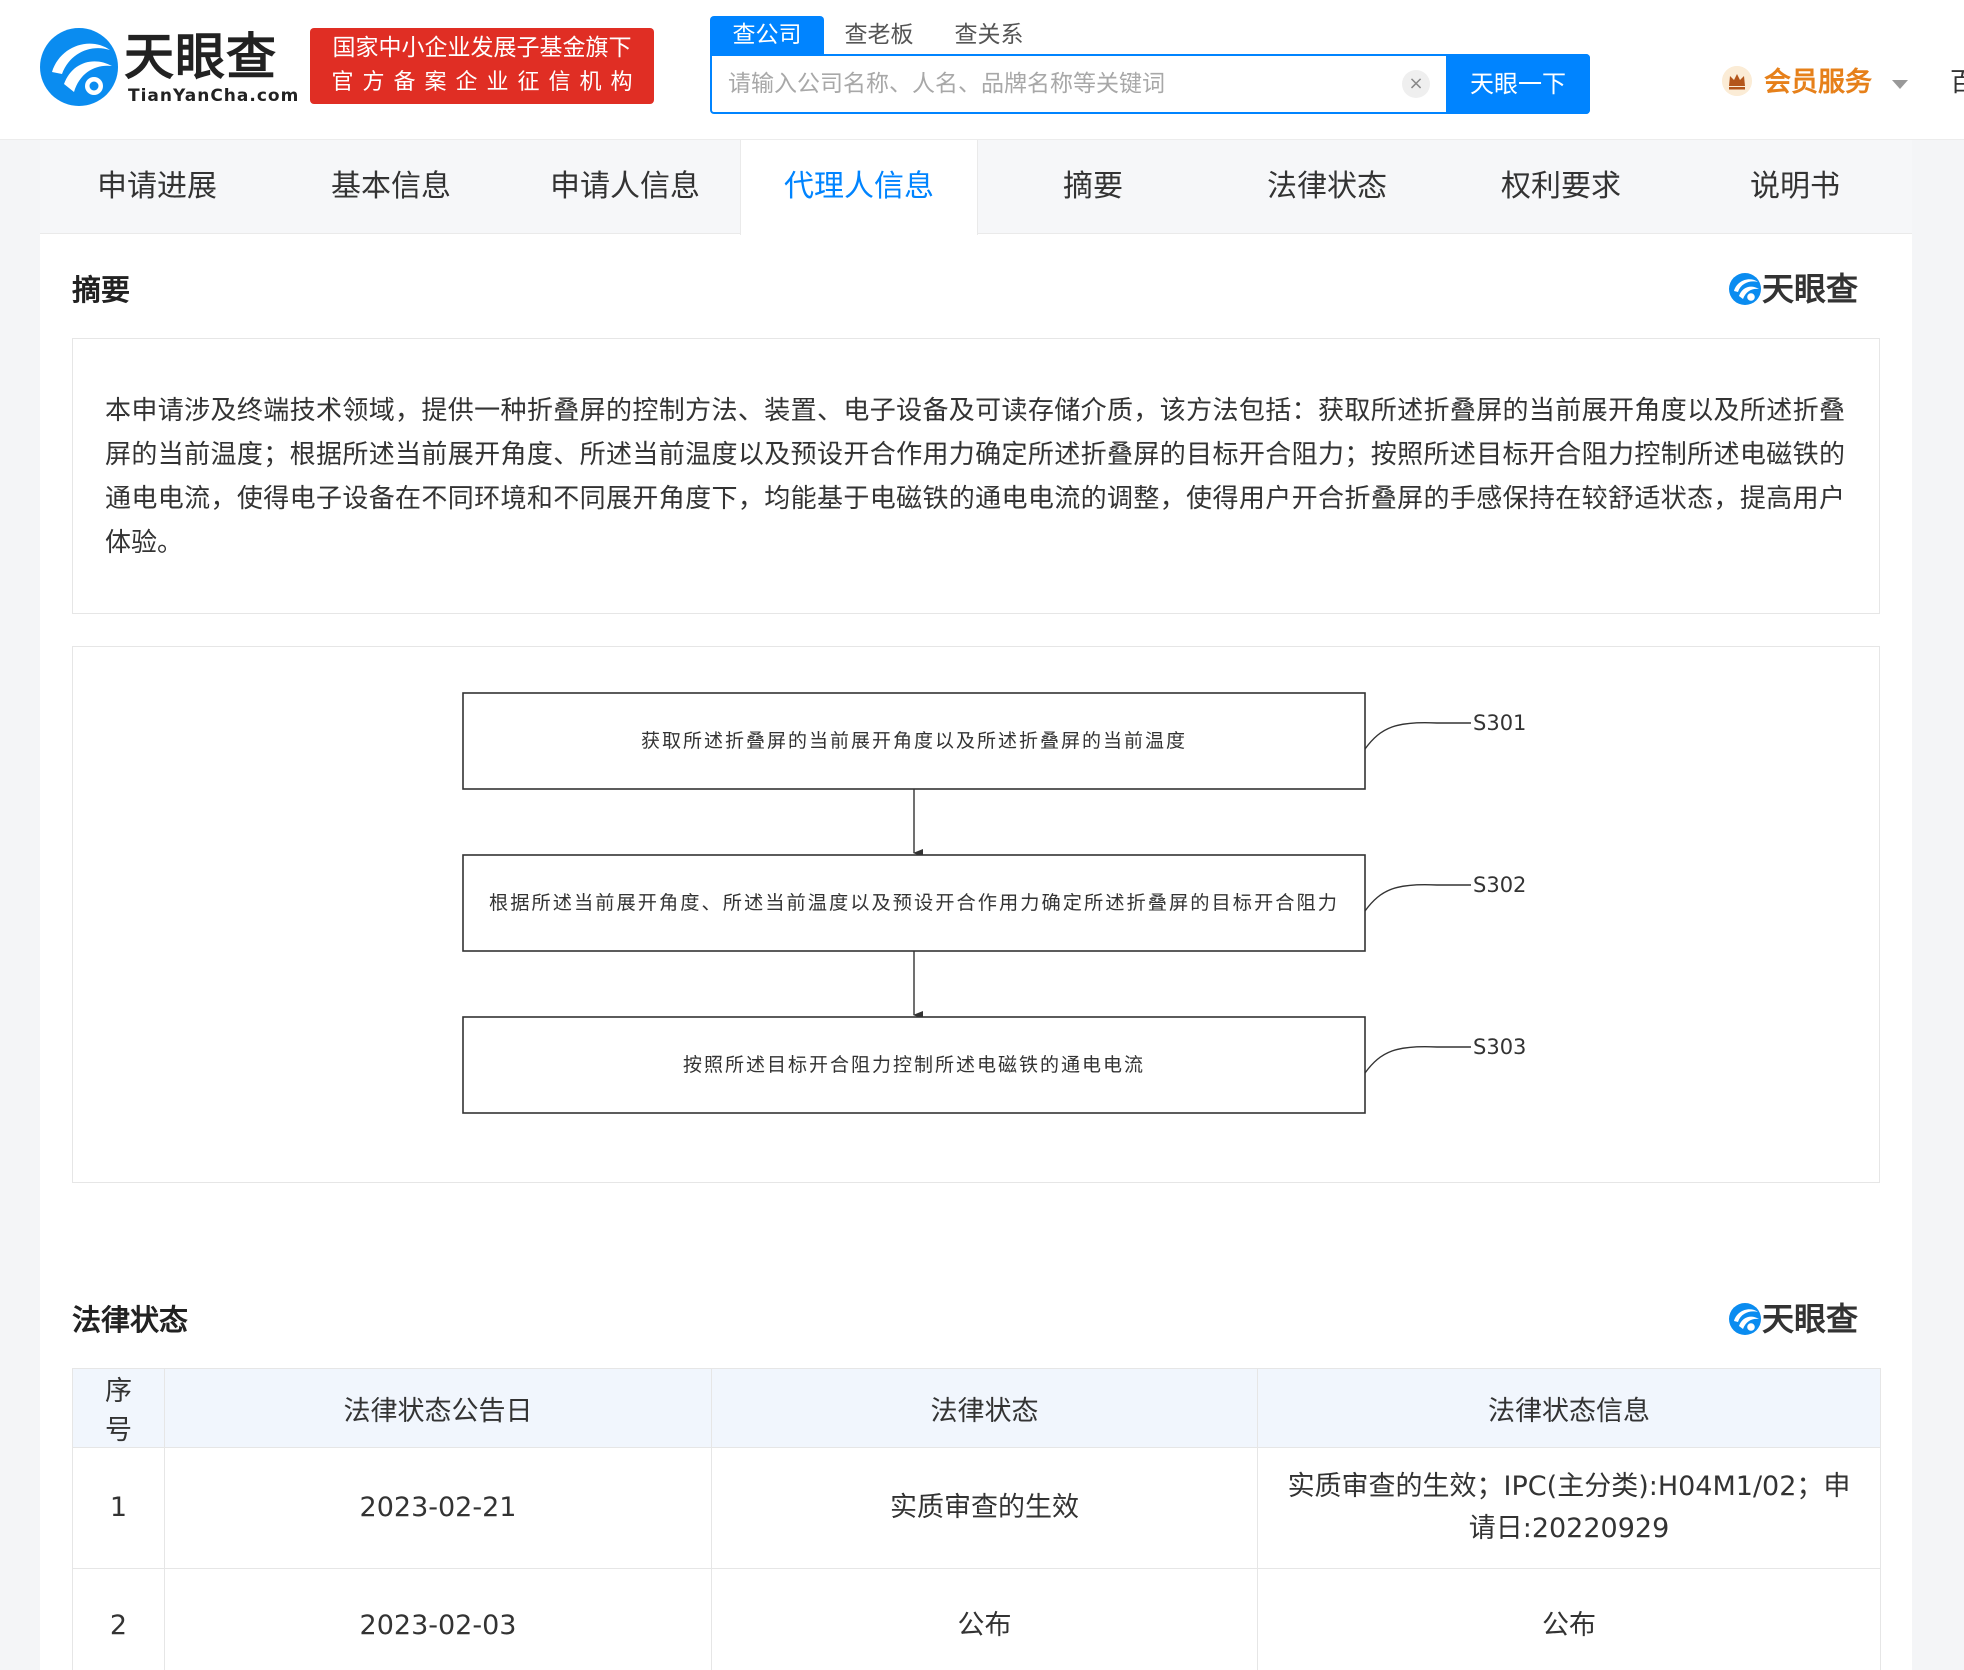 This screenshot has width=1964, height=1670. What do you see at coordinates (1499, 723) in the screenshot?
I see `flowchart-step-id: S301` at bounding box center [1499, 723].